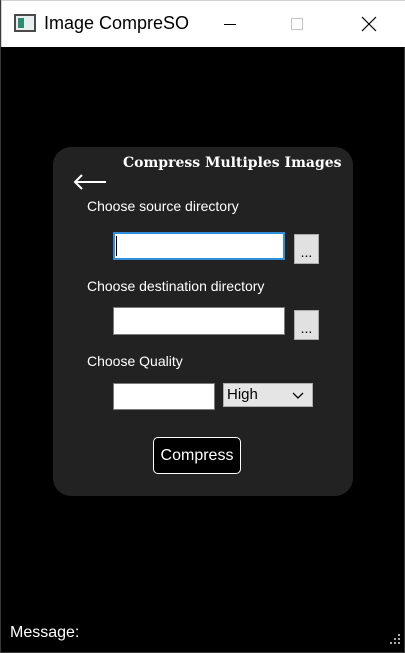 The height and width of the screenshot is (653, 405). Describe the element at coordinates (203, 23) in the screenshot. I see `title-bar: Image CompreSO` at that location.